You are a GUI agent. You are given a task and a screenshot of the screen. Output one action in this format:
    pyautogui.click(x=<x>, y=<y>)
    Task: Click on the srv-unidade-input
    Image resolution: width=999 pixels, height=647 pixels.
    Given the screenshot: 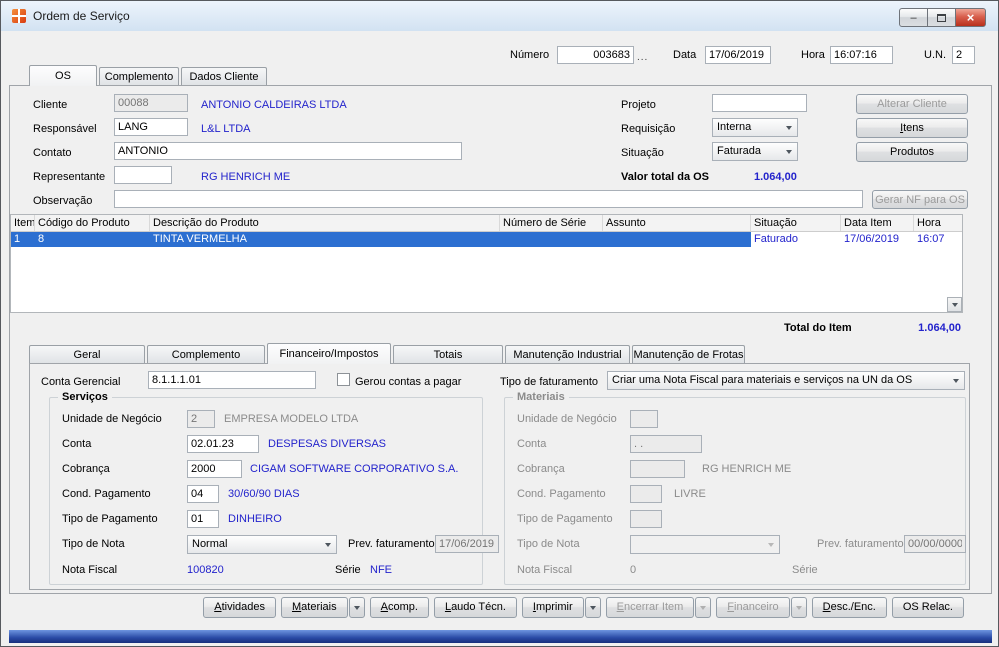 What is the action you would take?
    pyautogui.click(x=201, y=419)
    